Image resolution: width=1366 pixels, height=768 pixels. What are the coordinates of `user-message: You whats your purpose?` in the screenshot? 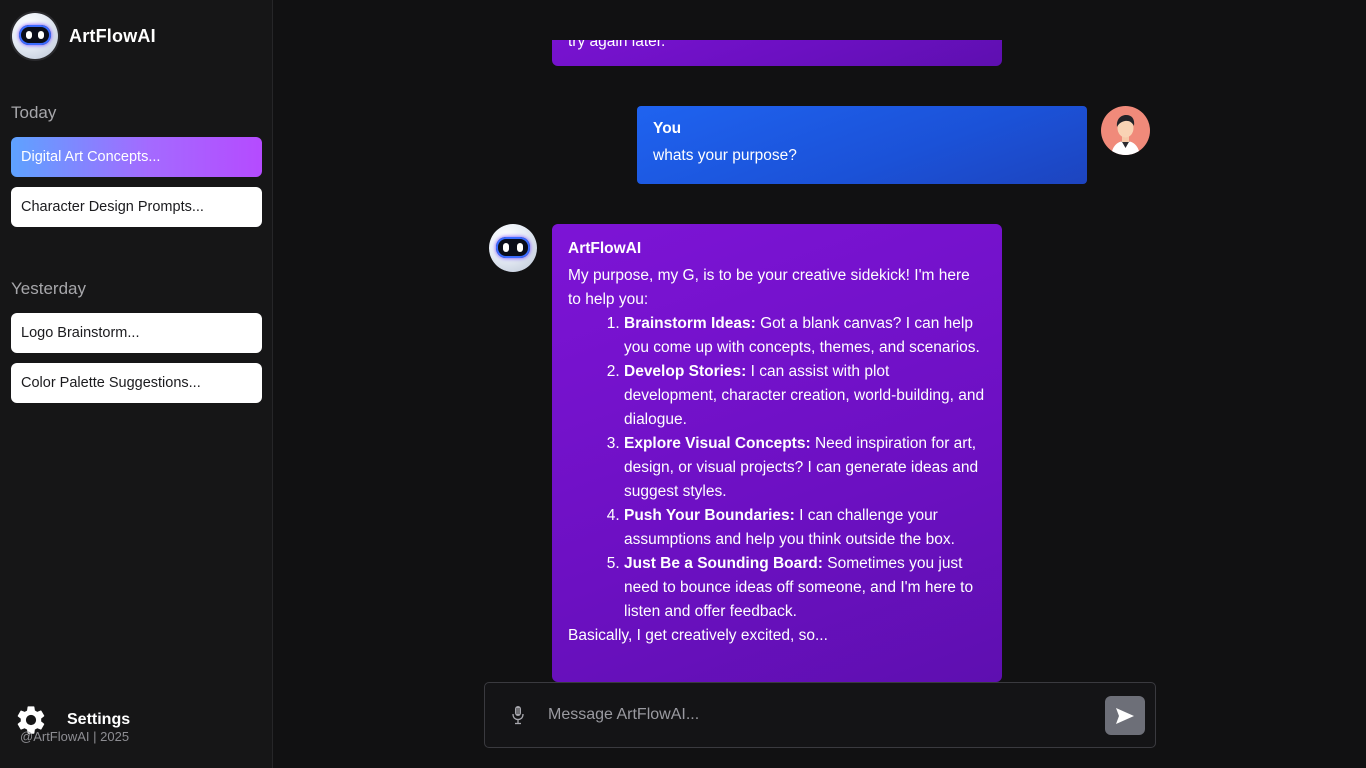 It's located at (862, 145).